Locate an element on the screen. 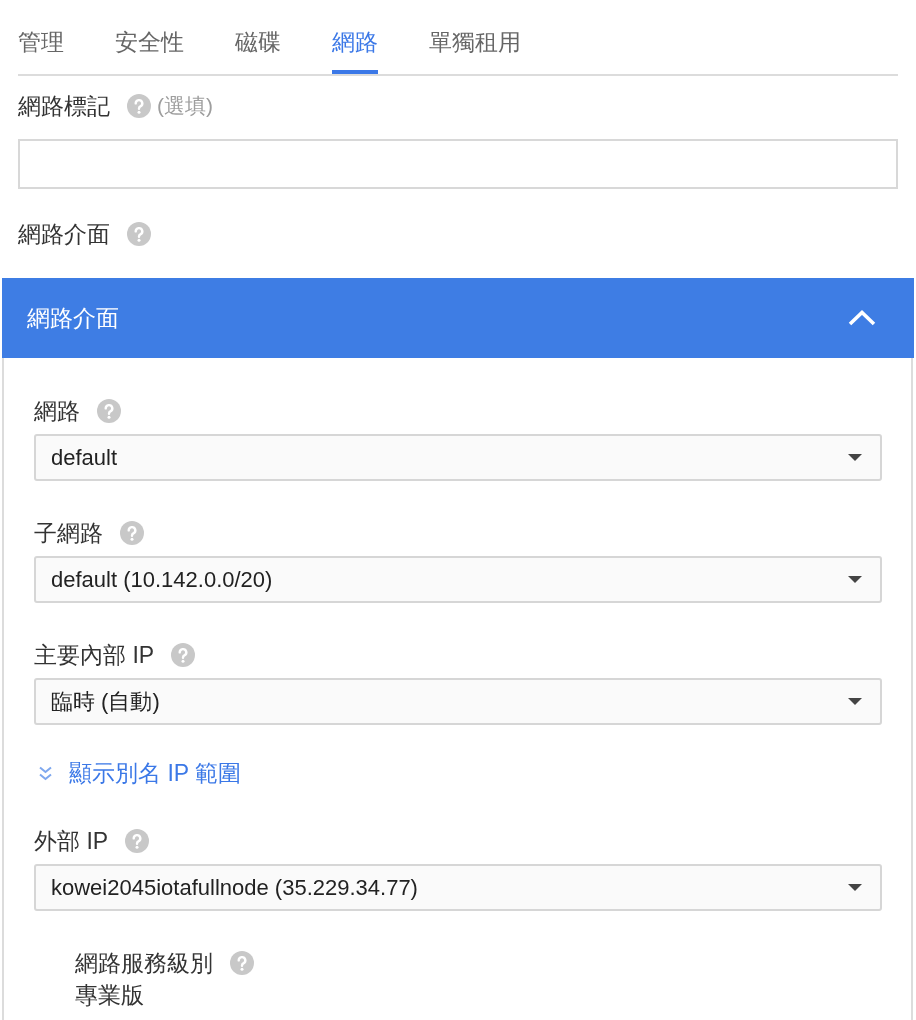 The image size is (916, 1020). expand-link: 顯示別名 IP 範圍 is located at coordinates (138, 773).